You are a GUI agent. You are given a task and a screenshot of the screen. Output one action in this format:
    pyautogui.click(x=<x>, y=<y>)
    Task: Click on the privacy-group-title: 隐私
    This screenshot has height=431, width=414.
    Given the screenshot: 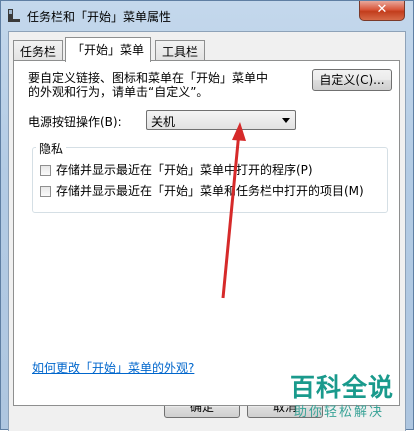 What is the action you would take?
    pyautogui.click(x=51, y=148)
    